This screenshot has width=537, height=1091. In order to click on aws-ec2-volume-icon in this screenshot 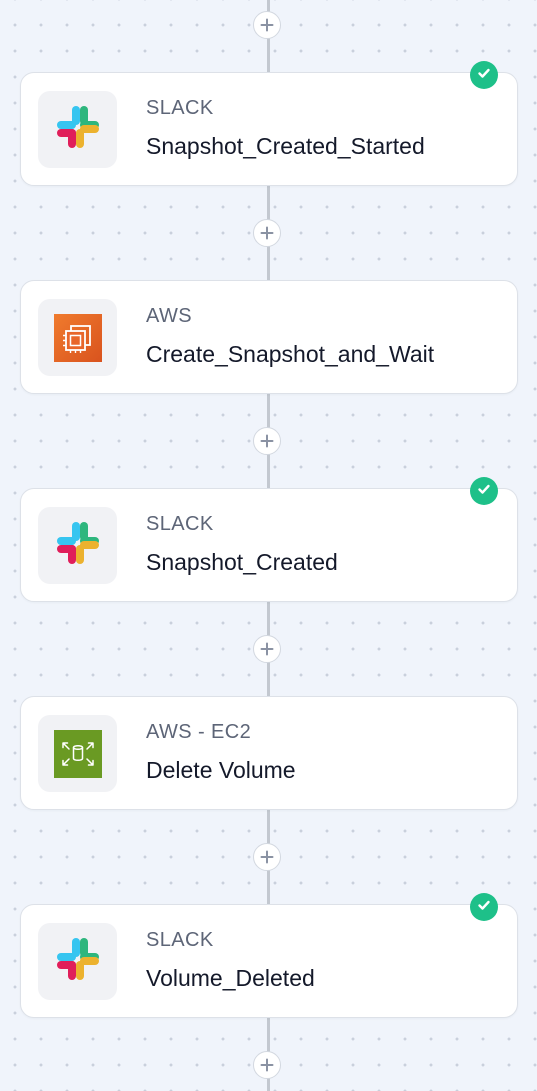, I will do `click(77, 753)`.